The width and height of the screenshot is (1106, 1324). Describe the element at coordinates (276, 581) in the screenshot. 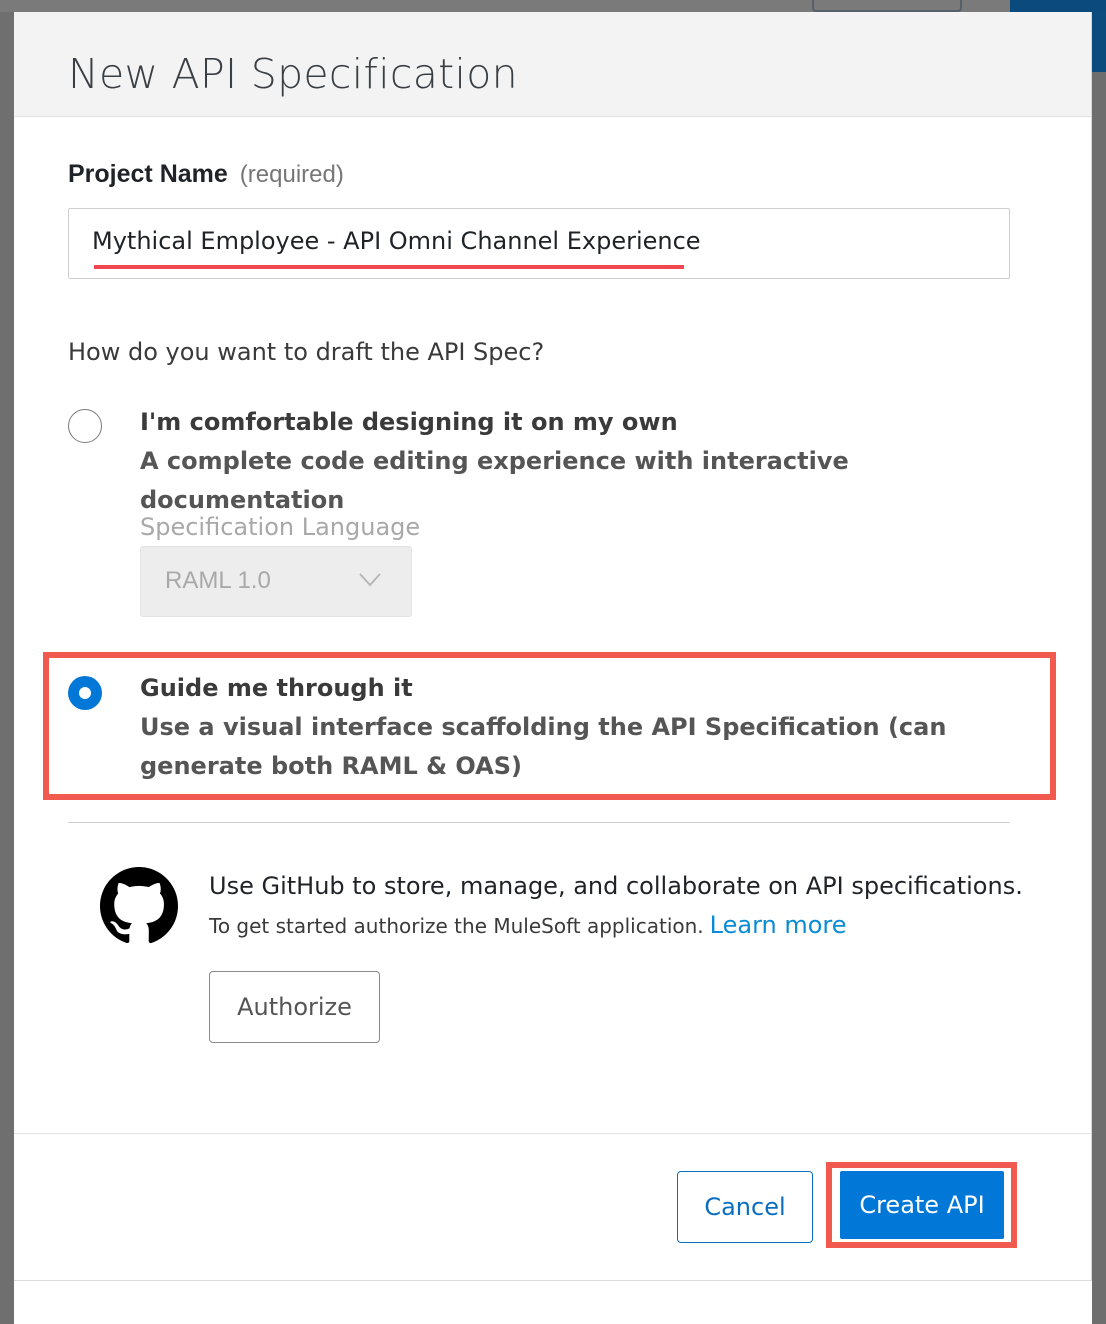

I see `spec-language-select: RAML 1.0` at that location.